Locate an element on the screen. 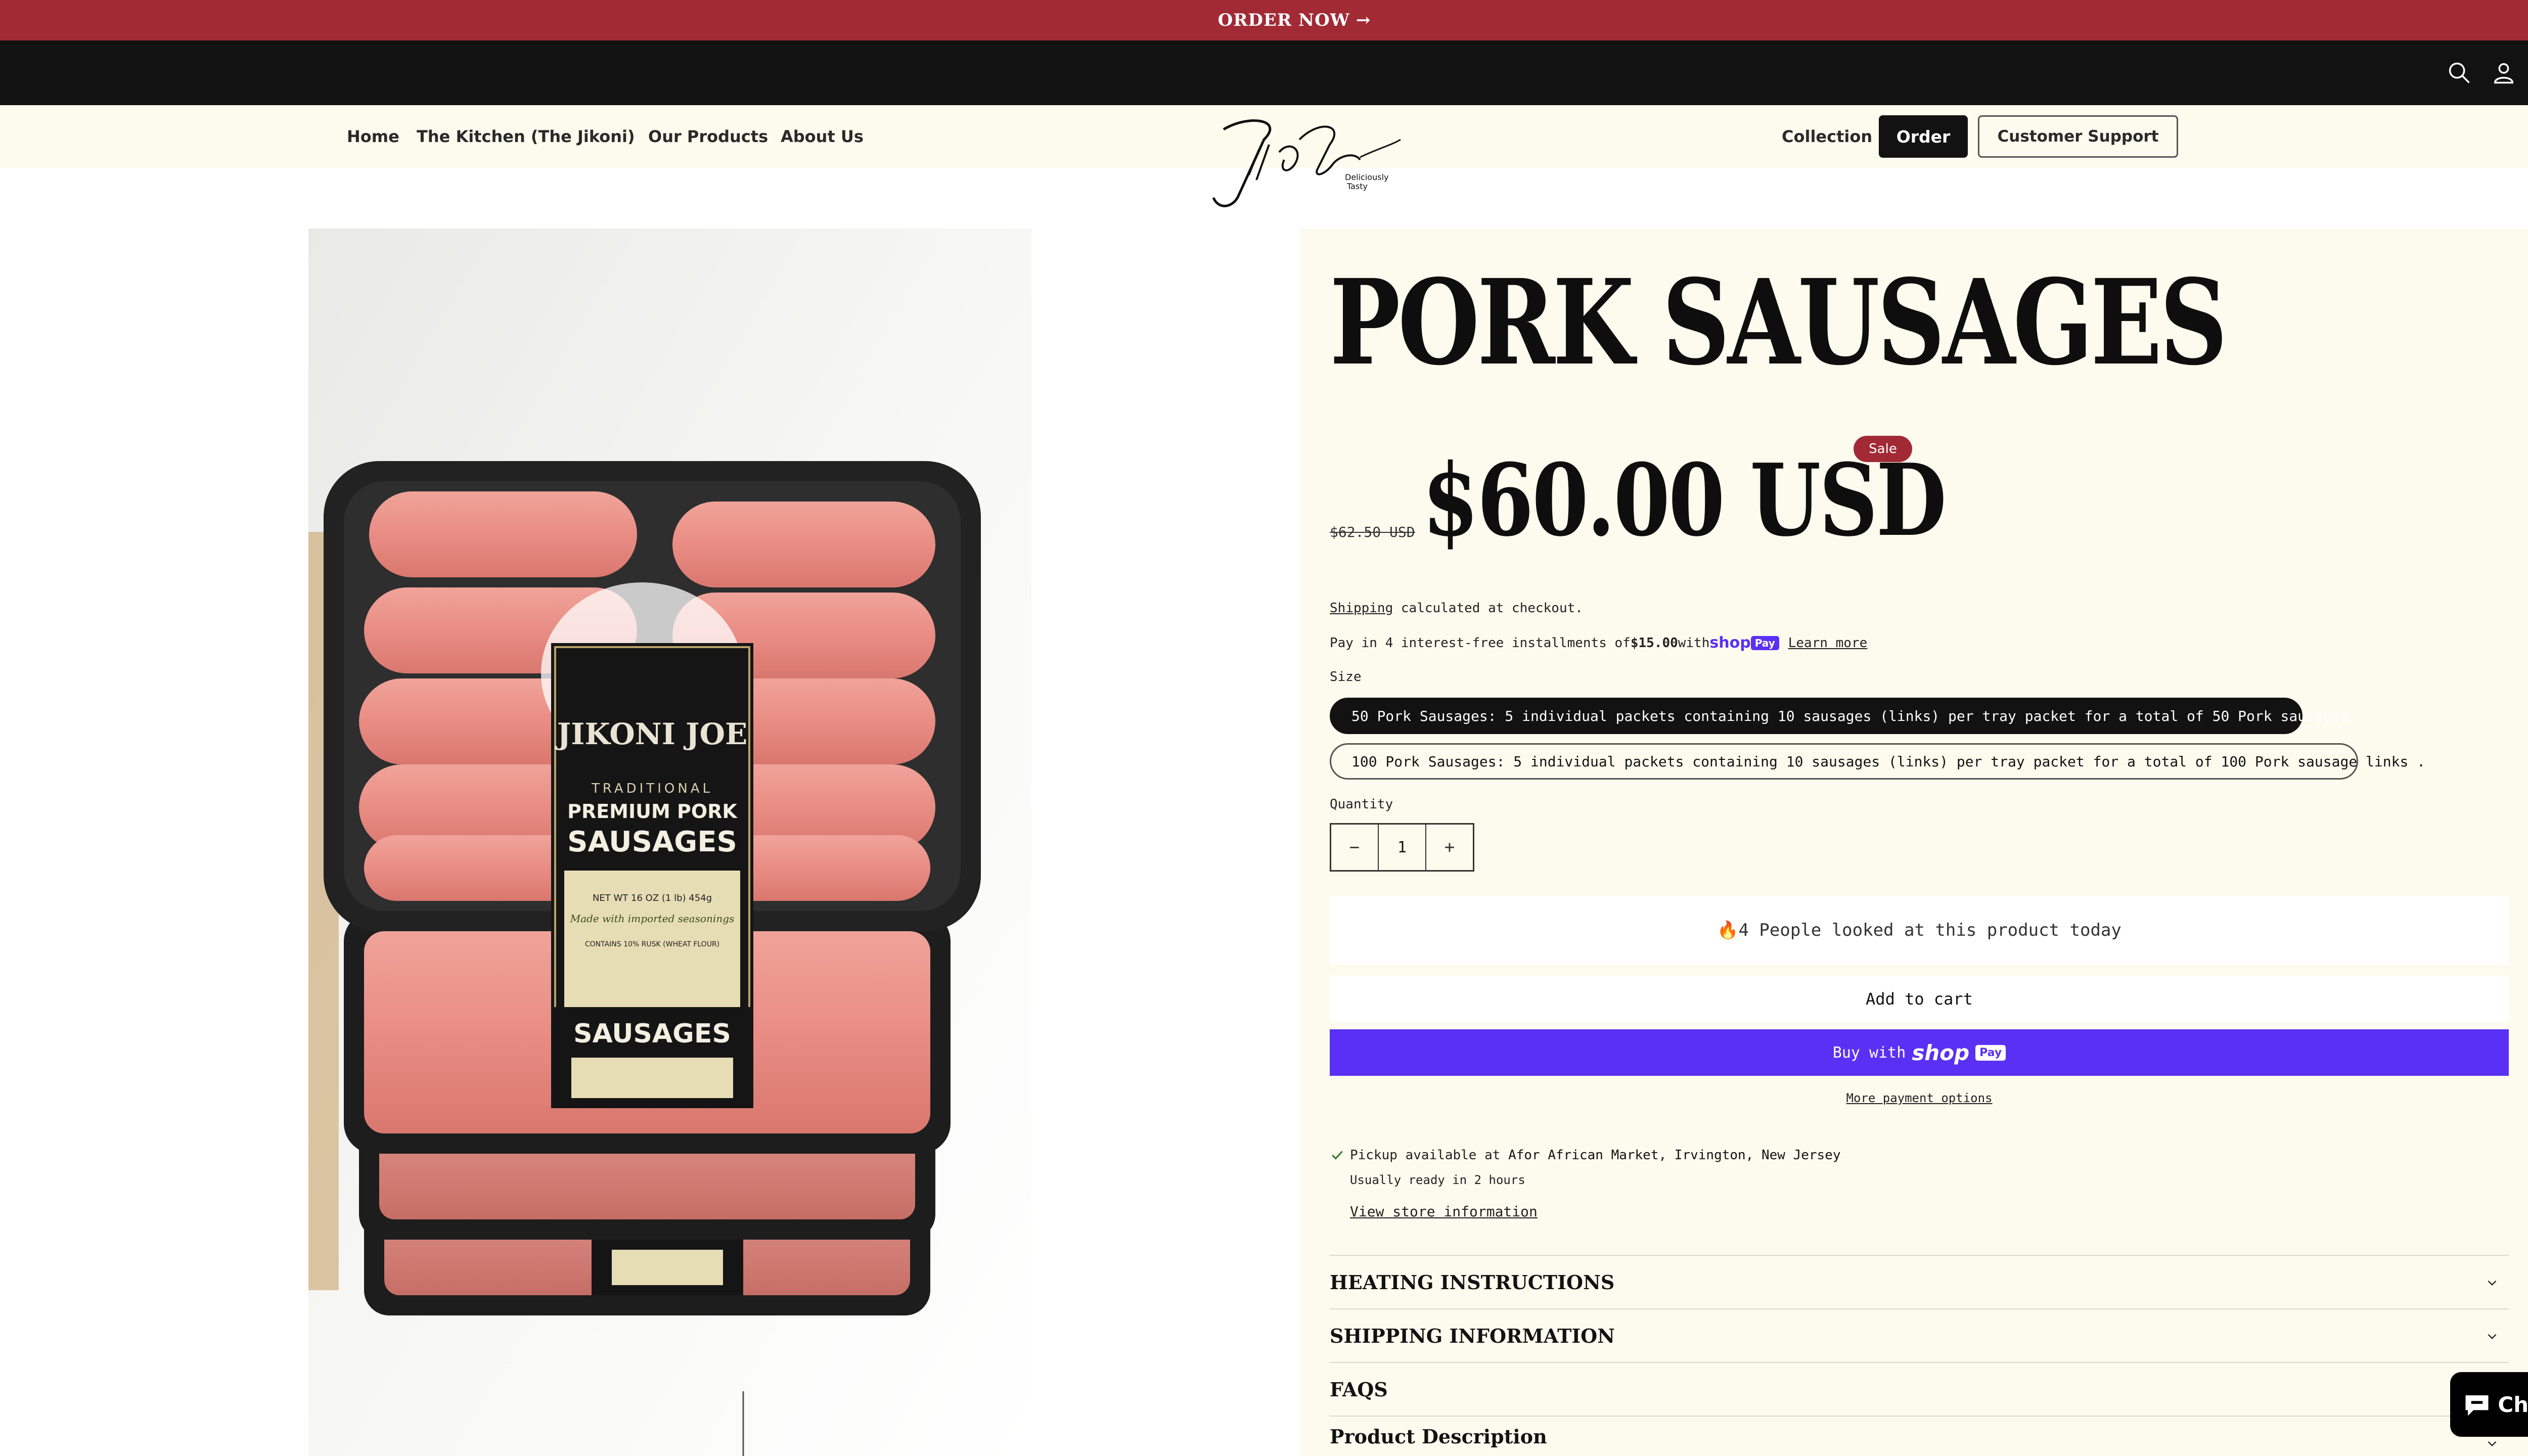  installments-amount: $15.00 is located at coordinates (1654, 643).